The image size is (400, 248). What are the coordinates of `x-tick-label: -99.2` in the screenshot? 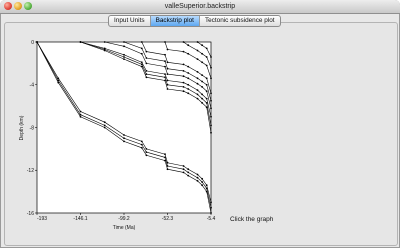 It's located at (124, 219).